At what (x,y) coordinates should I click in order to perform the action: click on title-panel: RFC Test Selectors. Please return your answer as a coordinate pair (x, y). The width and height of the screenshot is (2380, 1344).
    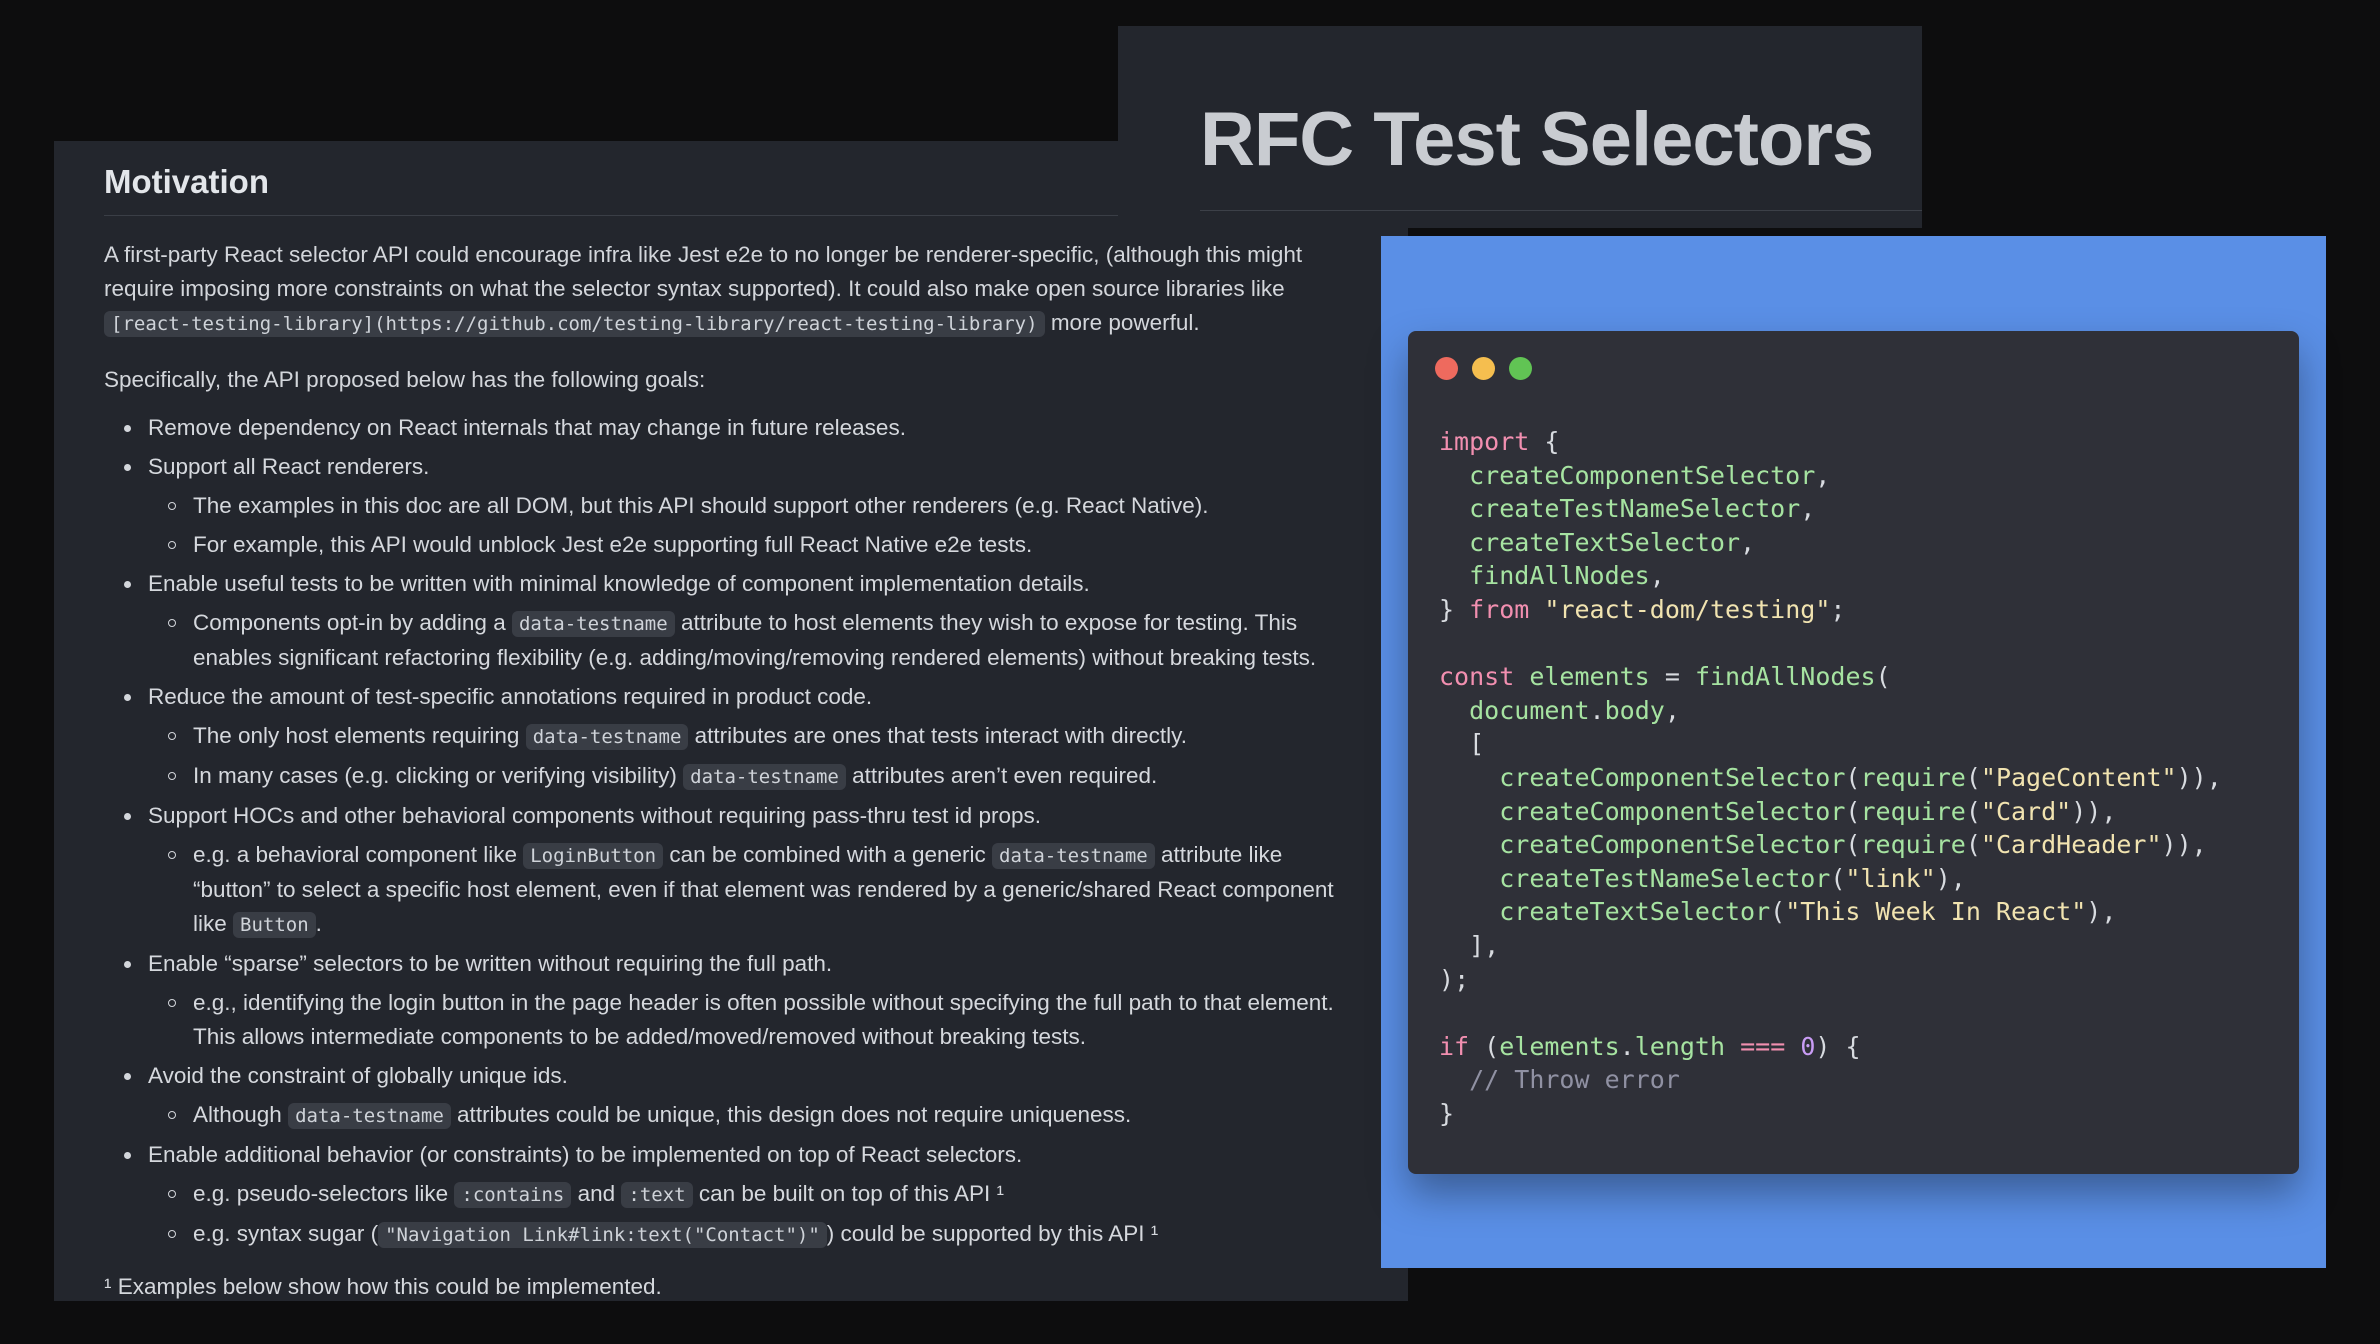
    Looking at the image, I should click on (1520, 127).